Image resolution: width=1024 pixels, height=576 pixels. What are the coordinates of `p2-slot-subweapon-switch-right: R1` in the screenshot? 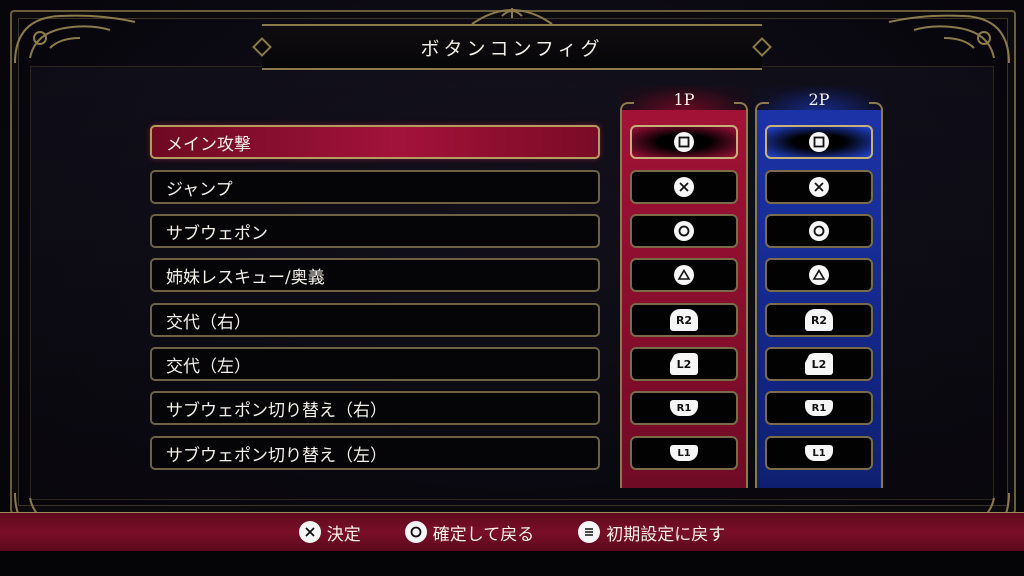 It's located at (819, 408).